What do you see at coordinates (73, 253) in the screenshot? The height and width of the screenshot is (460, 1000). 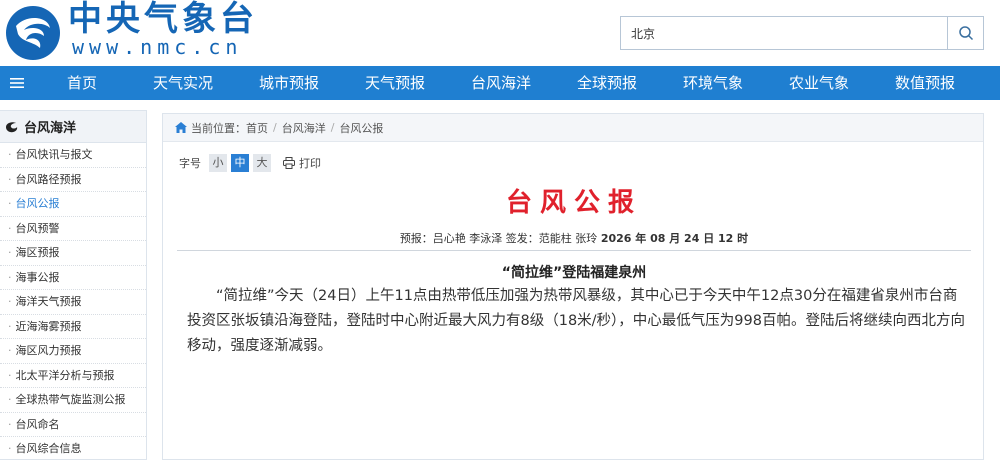 I see `sidebar-item: · 海区预报` at bounding box center [73, 253].